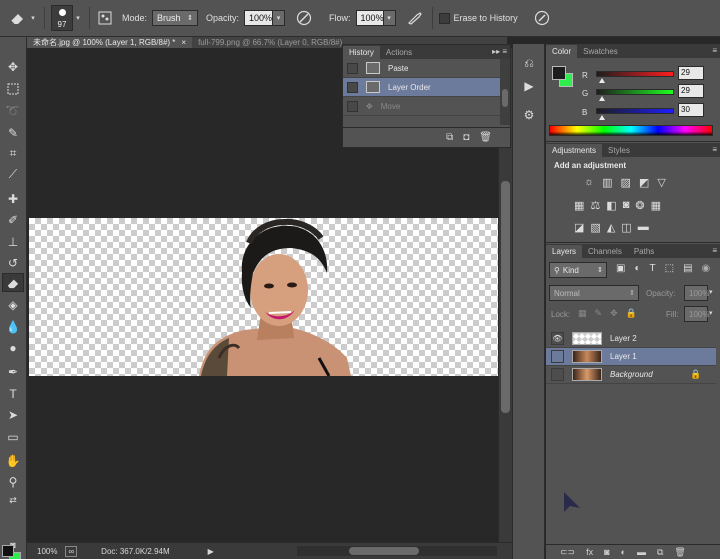 The image size is (720, 559). I want to click on horizontal-scrollbar, so click(397, 551).